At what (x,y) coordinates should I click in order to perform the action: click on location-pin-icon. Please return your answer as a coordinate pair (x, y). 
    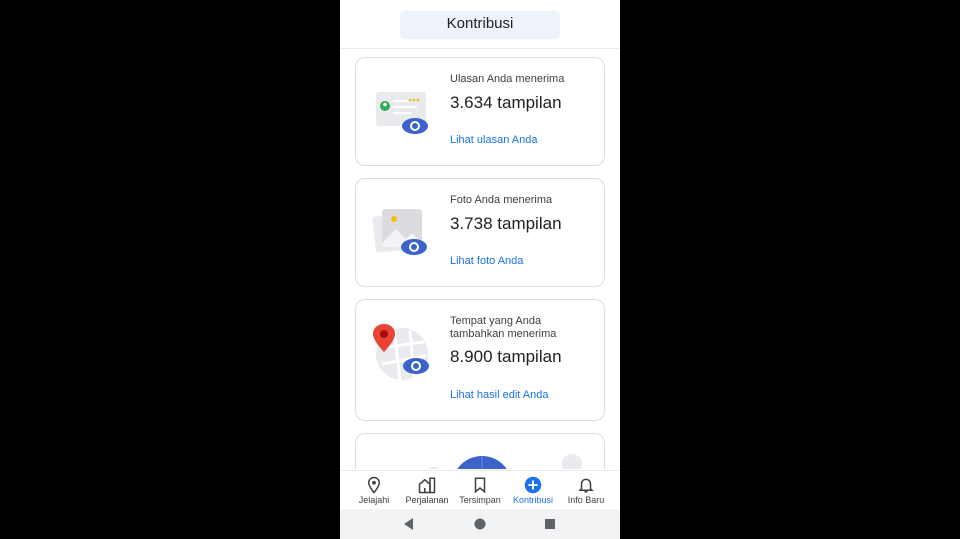
    Looking at the image, I should click on (374, 485).